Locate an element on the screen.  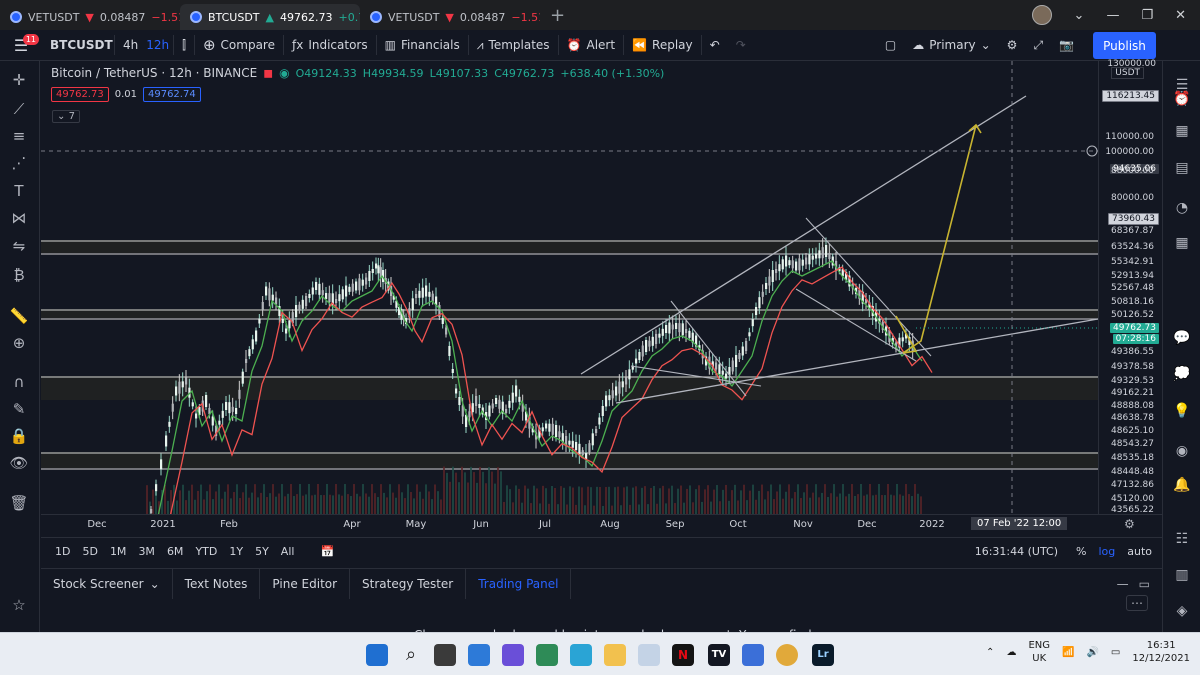
zoom-in-icon: ⊕ is located at coordinates (19, 343).